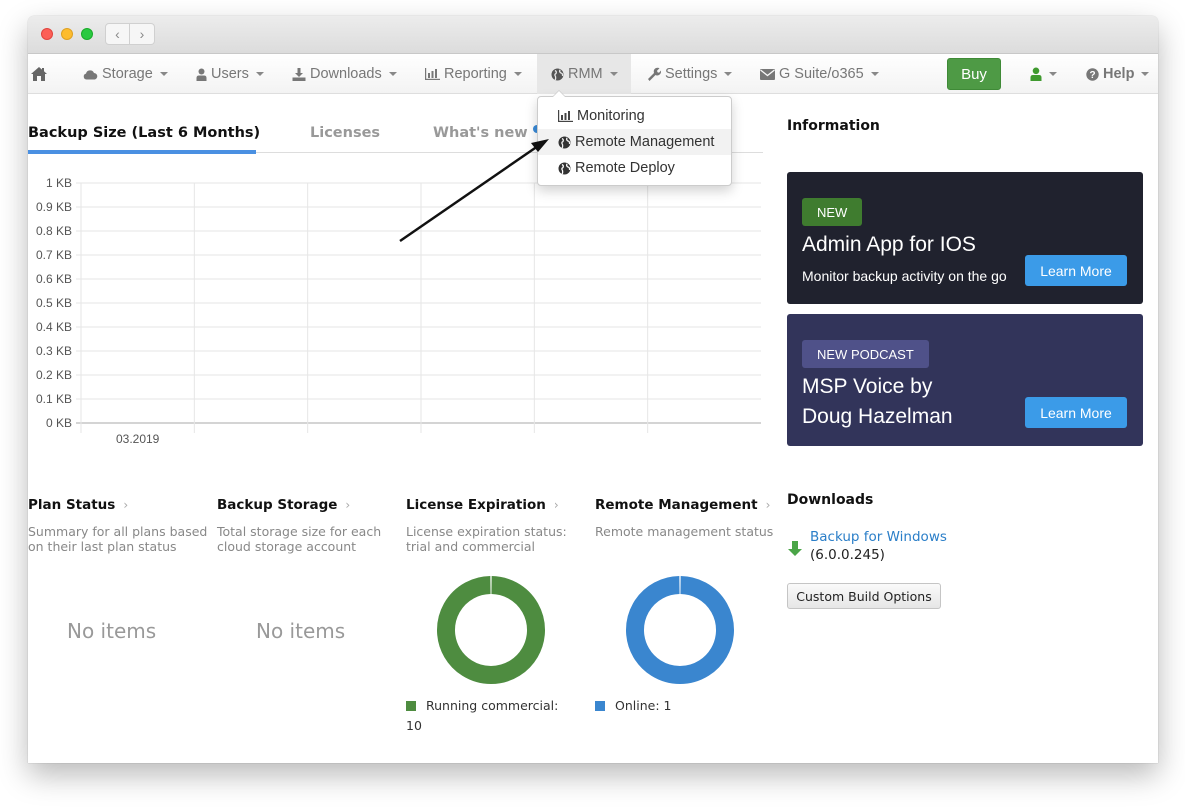  I want to click on widget-title: Backup Storage, so click(277, 505).